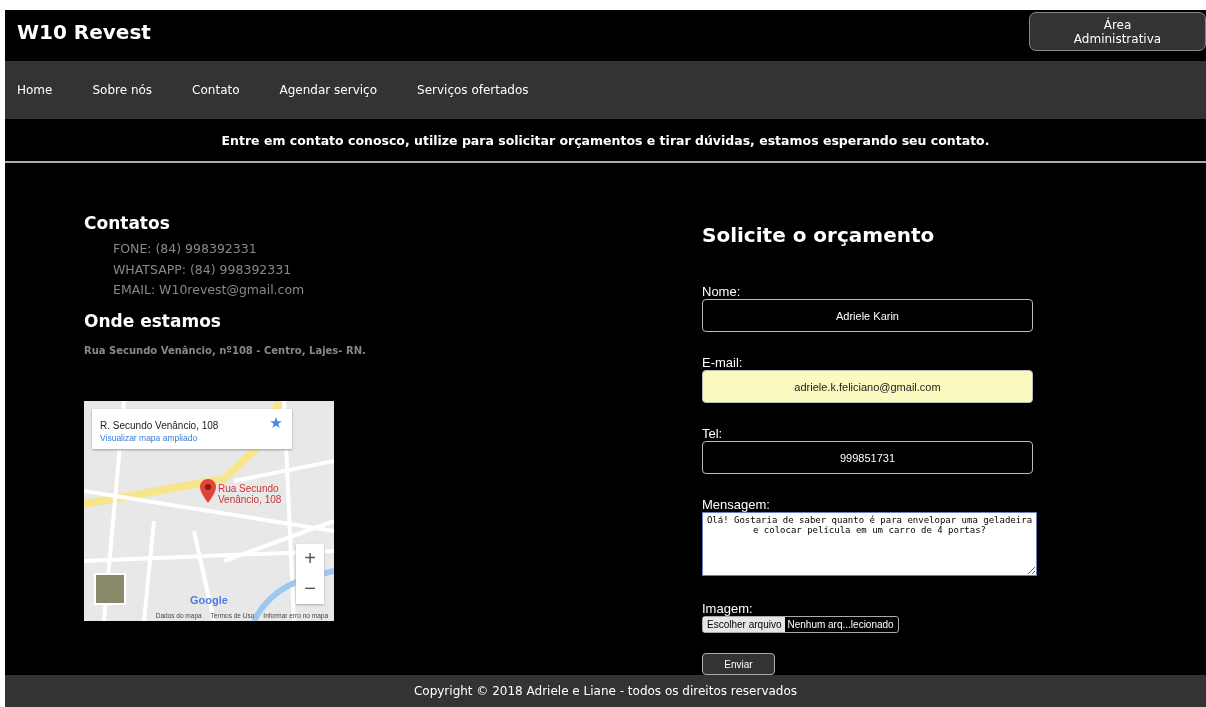  Describe the element at coordinates (1117, 31) in the screenshot. I see `admin-area-button: Área Administrativa` at that location.